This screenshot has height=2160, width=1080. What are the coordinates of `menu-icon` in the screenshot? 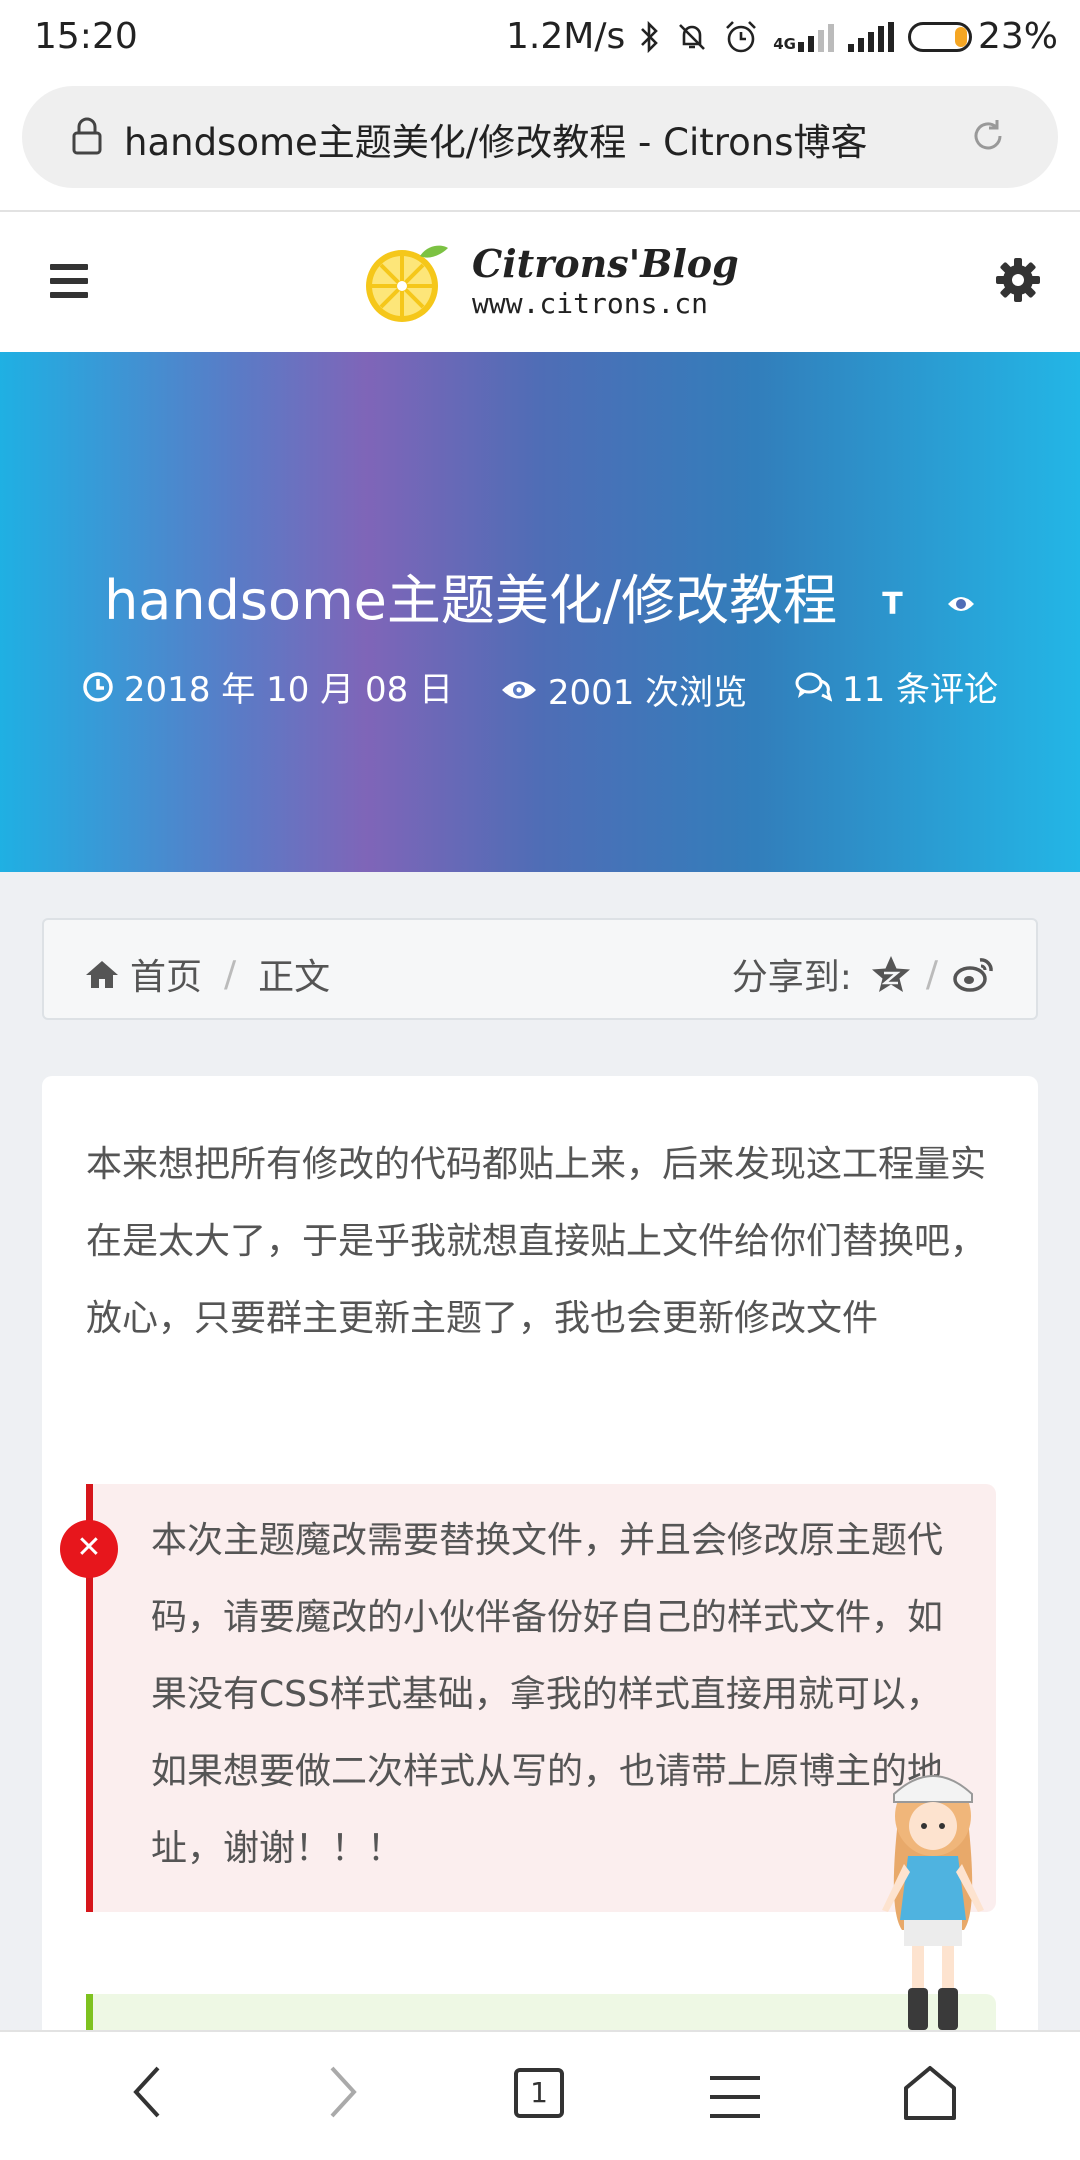 It's located at (69, 285).